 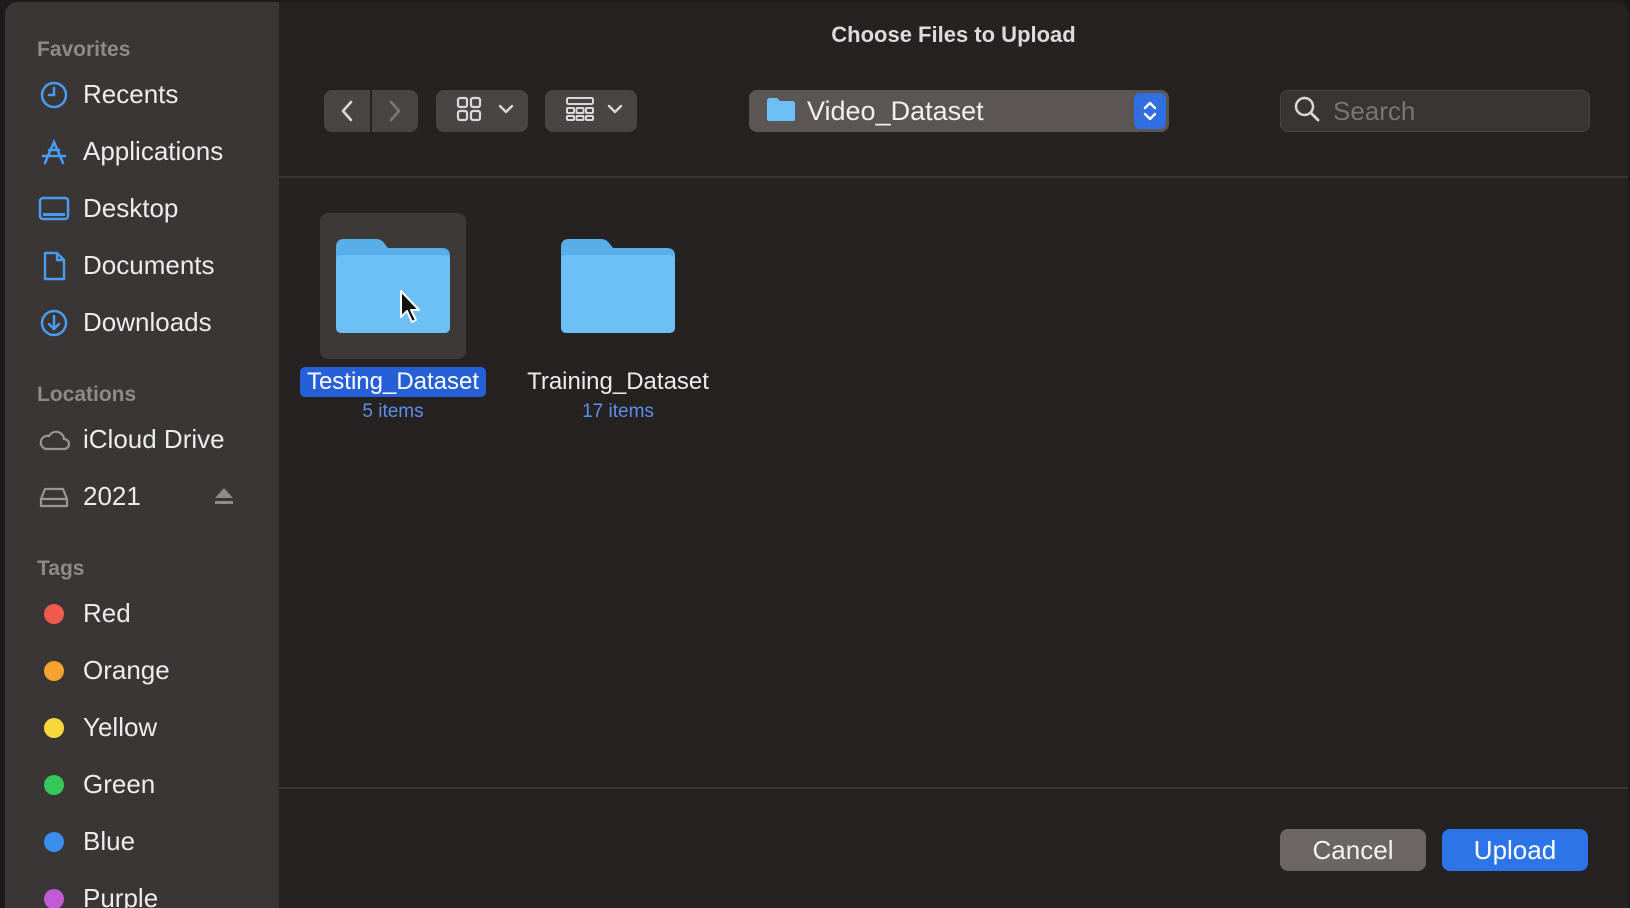 What do you see at coordinates (120, 727) in the screenshot?
I see `sidebar-item-label: Yellow` at bounding box center [120, 727].